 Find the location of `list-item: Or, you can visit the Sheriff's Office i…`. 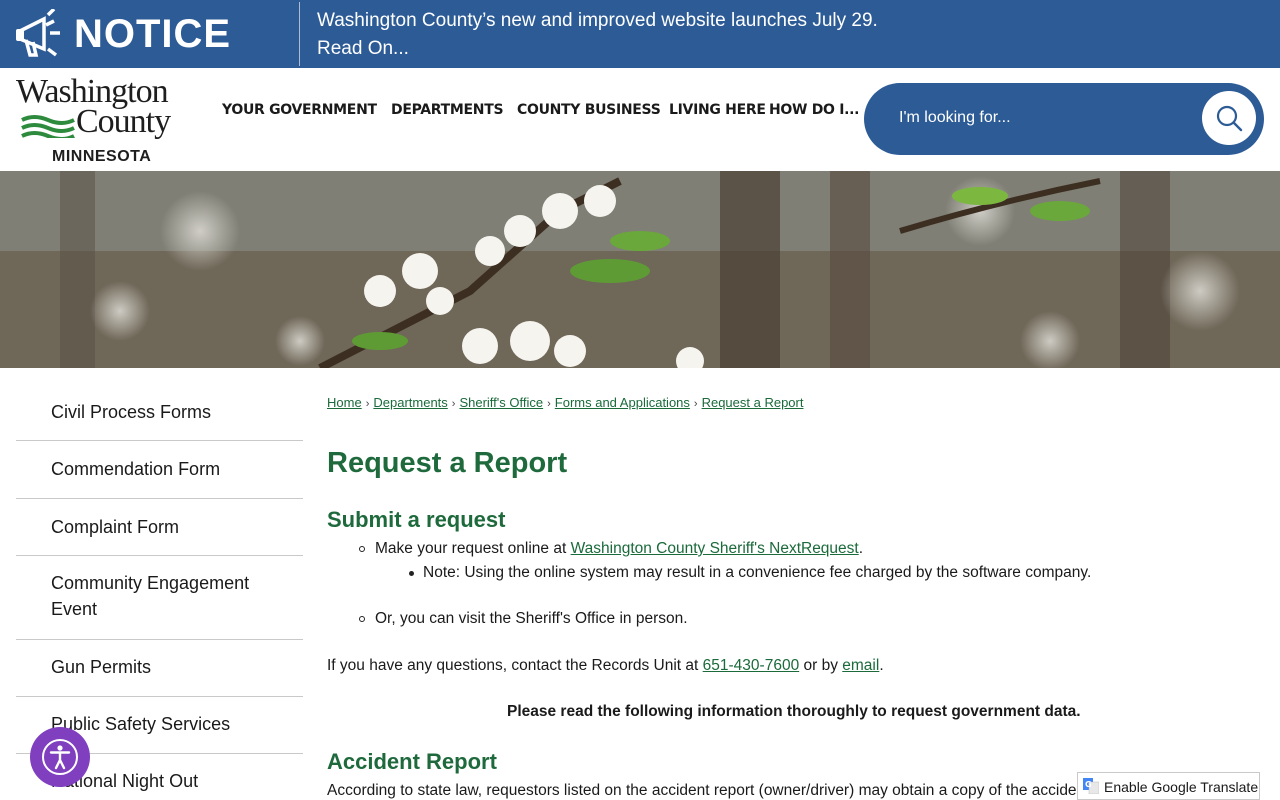

list-item: Or, you can visit the Sheriff's Office i… is located at coordinates (531, 618).